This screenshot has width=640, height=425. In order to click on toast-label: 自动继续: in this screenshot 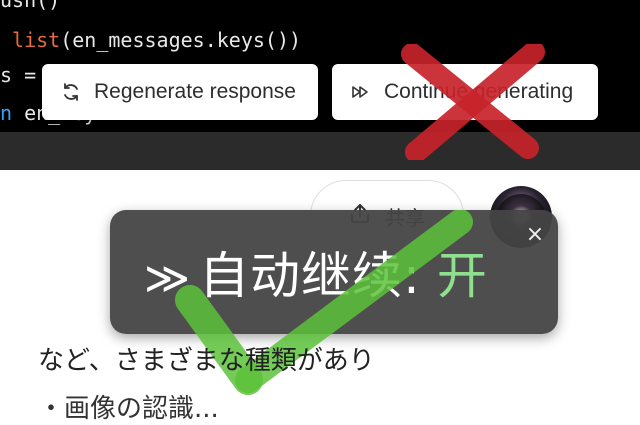, I will do `click(310, 276)`.